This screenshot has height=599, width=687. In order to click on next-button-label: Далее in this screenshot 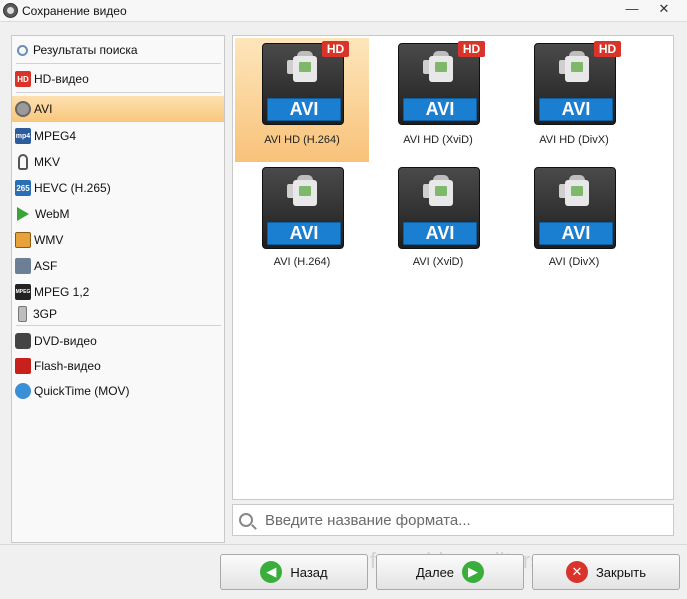, I will do `click(435, 572)`.